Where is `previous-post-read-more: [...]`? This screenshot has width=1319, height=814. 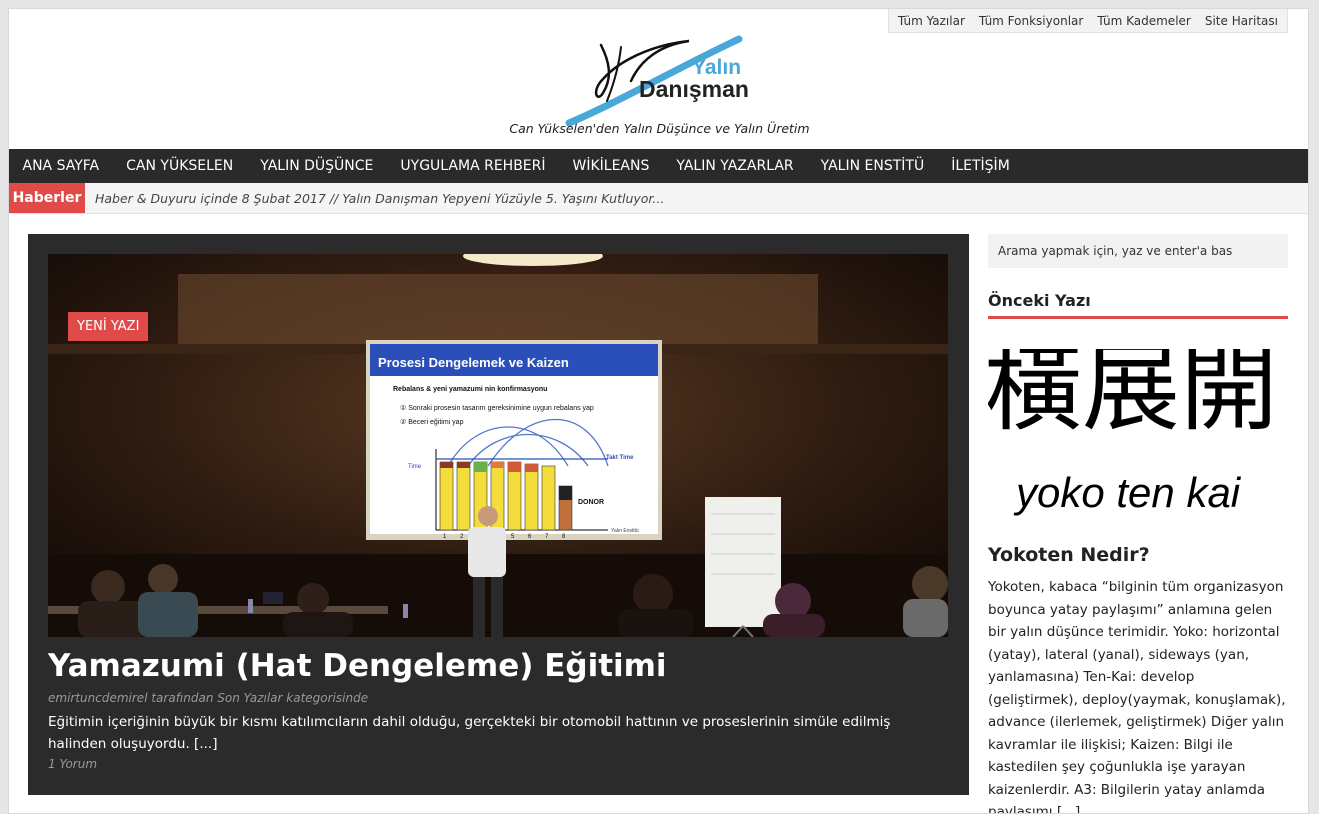 previous-post-read-more: [...] is located at coordinates (1068, 808).